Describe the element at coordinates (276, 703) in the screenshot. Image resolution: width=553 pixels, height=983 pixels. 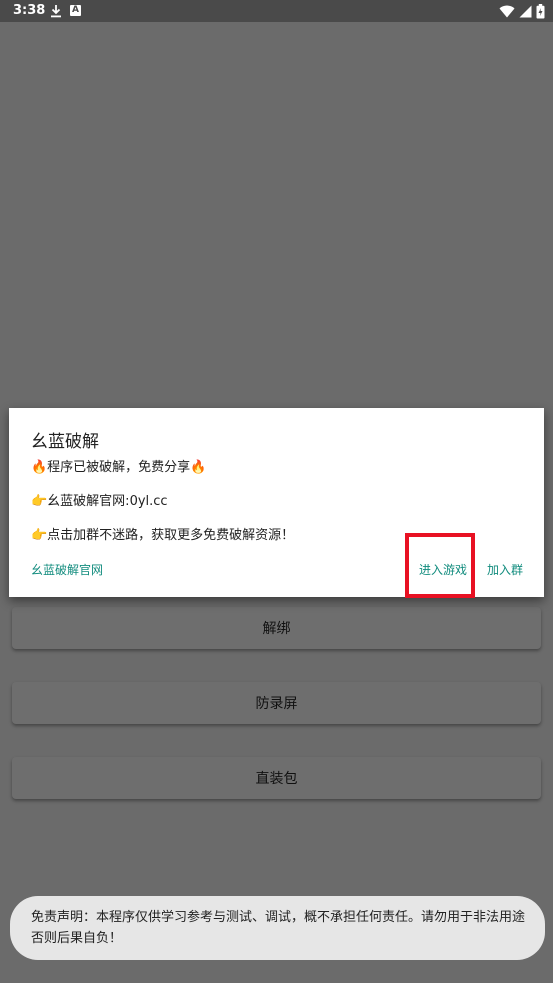
I see `anti-record-button: 防录屏` at that location.